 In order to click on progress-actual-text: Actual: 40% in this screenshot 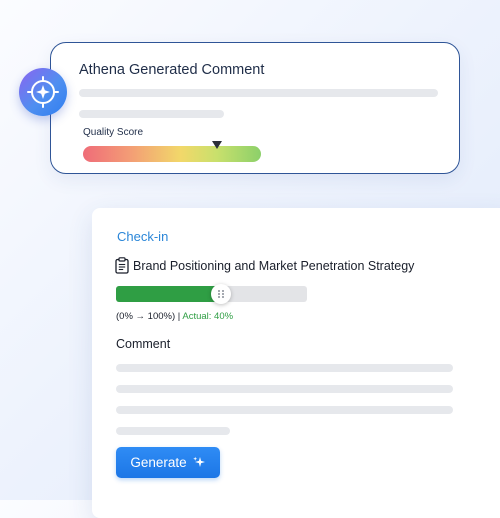, I will do `click(208, 316)`.